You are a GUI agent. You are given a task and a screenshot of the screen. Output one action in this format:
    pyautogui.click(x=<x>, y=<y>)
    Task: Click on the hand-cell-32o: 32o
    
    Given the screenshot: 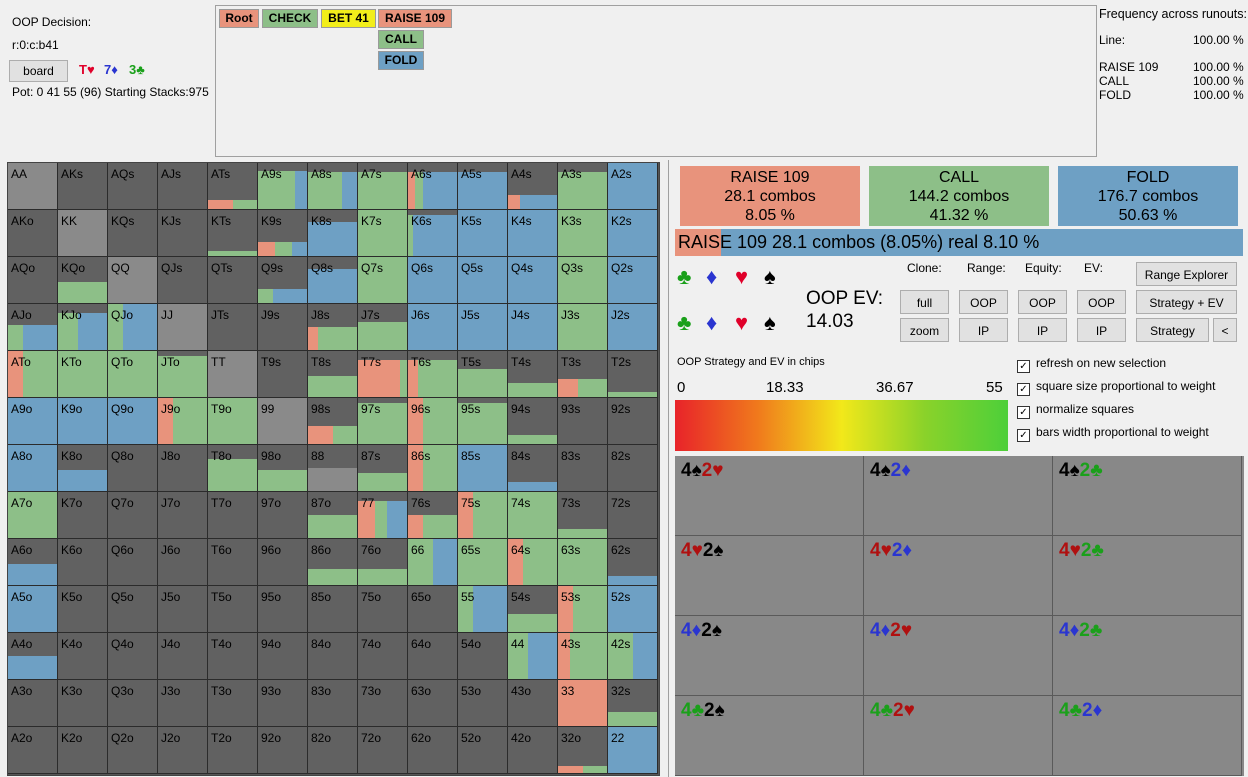 What is the action you would take?
    pyautogui.click(x=583, y=750)
    